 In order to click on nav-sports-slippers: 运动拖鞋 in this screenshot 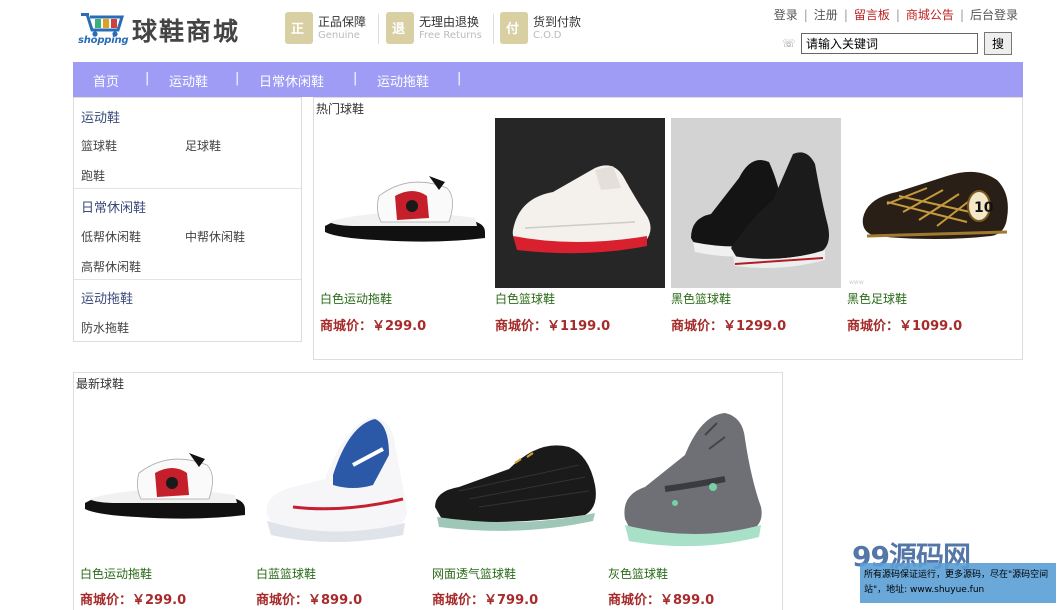, I will do `click(403, 80)`.